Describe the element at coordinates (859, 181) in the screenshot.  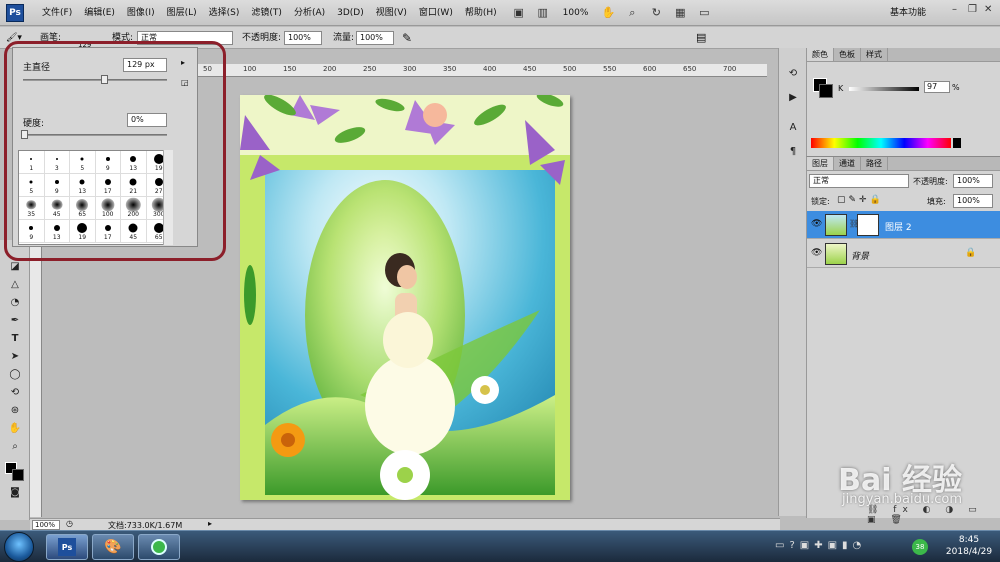
I see `blend-mode-select: 正常` at that location.